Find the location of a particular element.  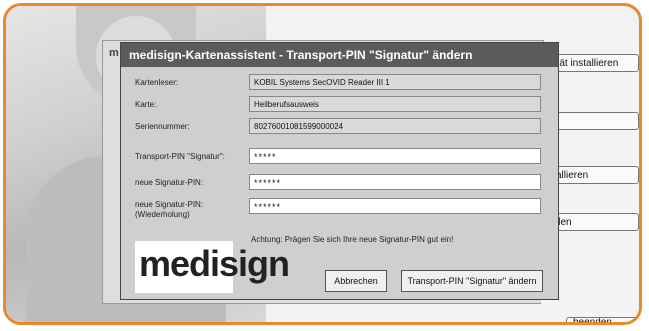

transport-pin-input: ***** is located at coordinates (395, 156).